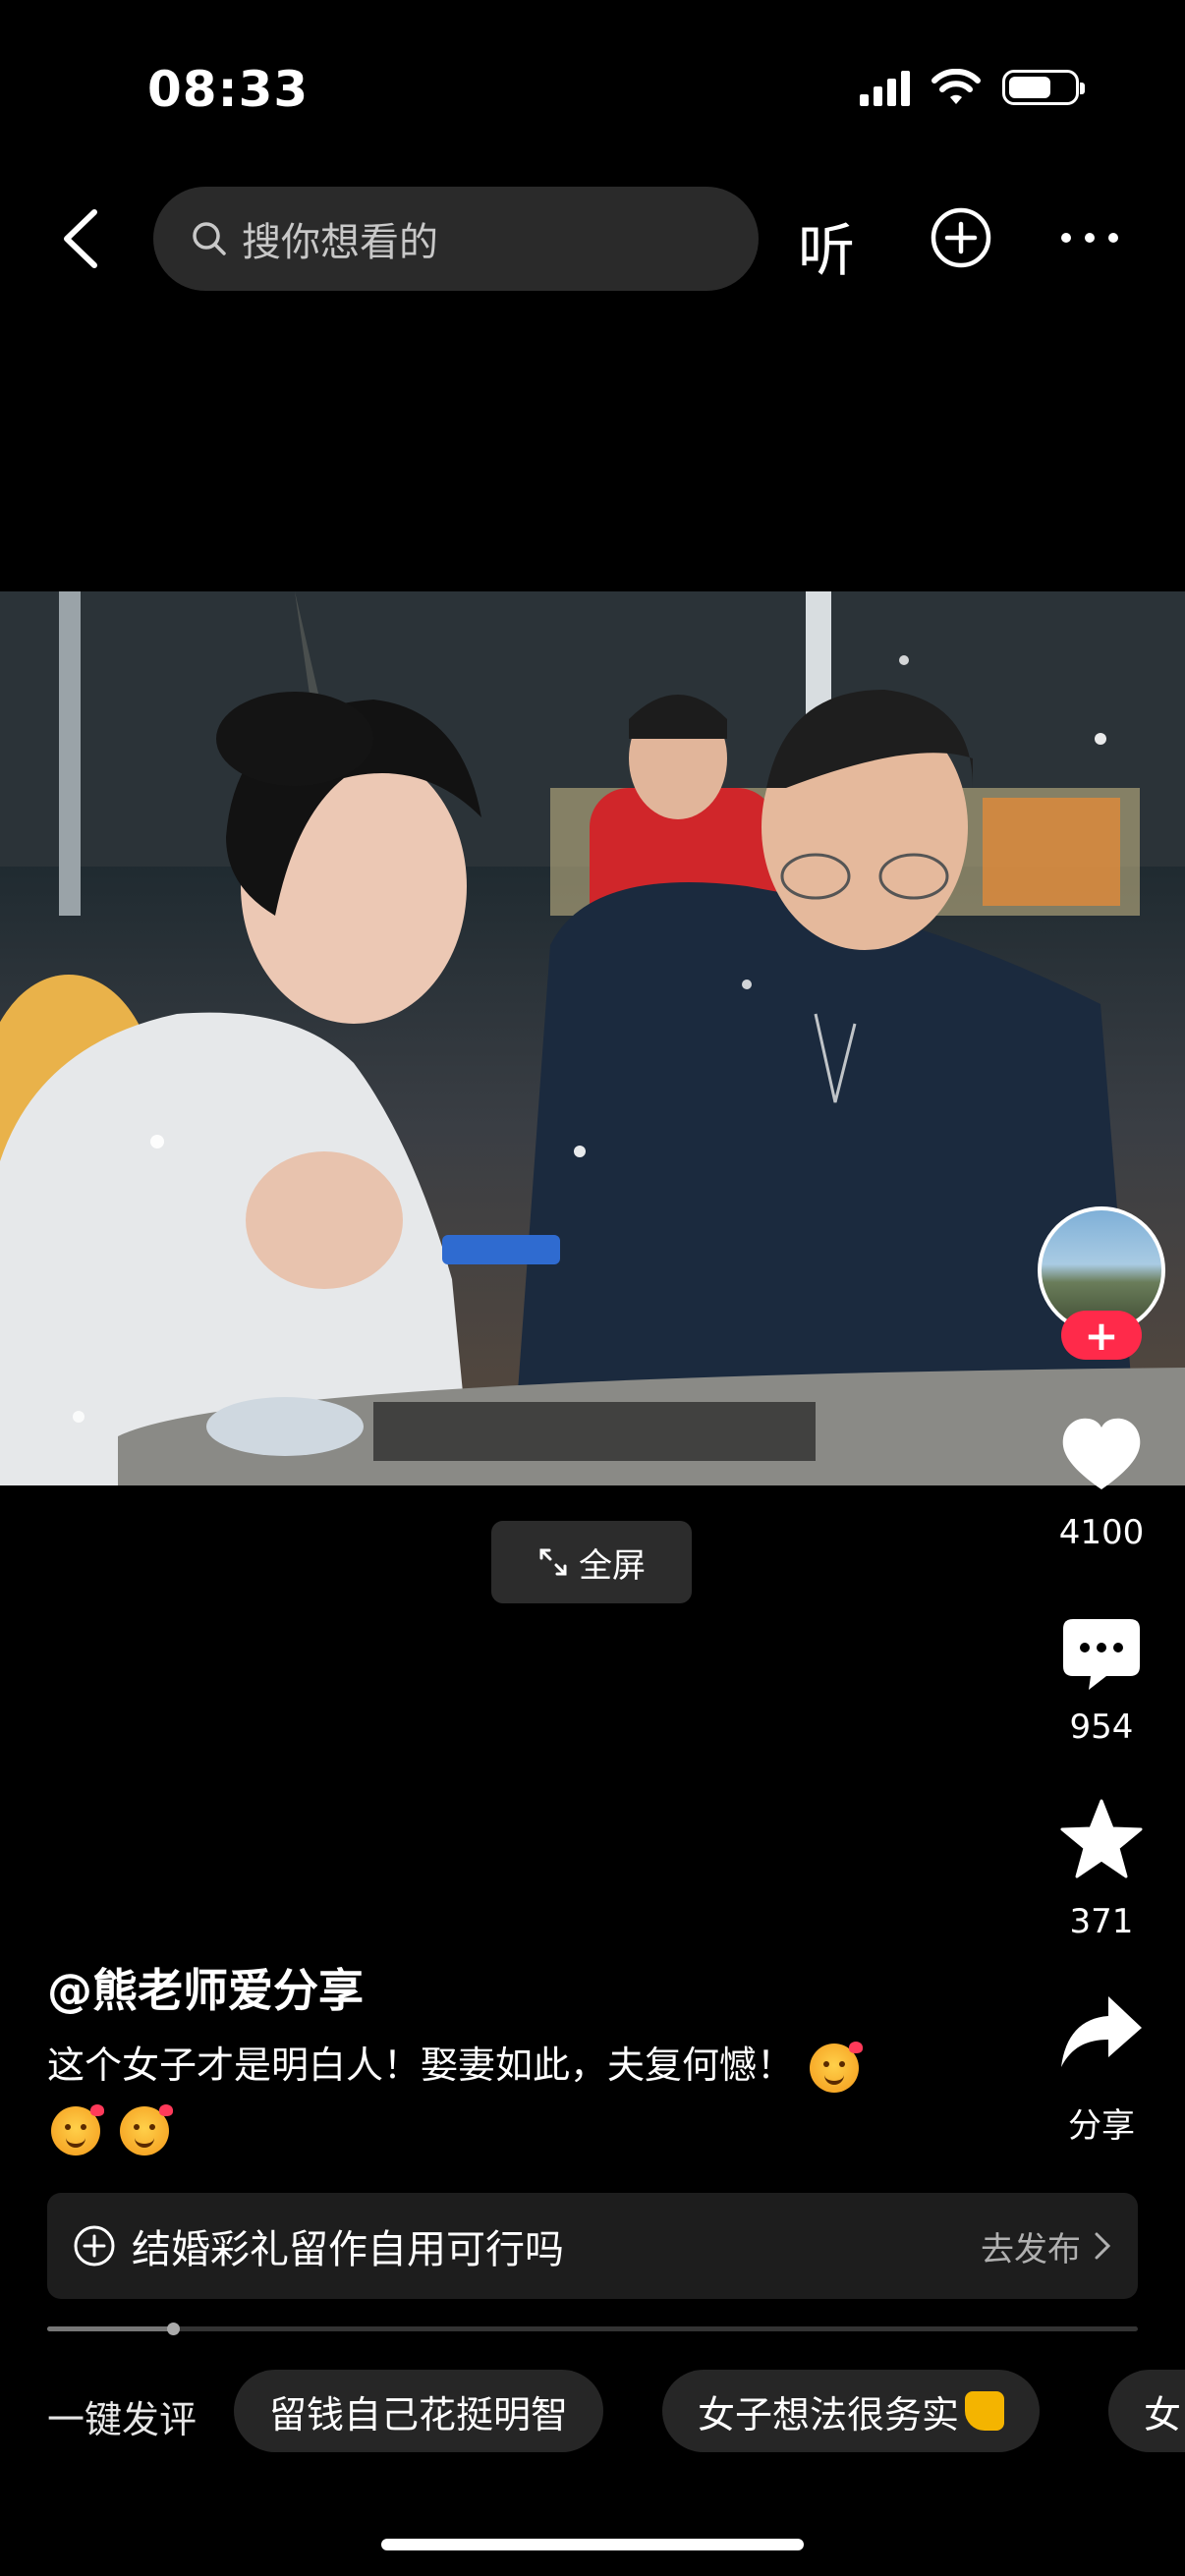 The width and height of the screenshot is (1185, 2576). What do you see at coordinates (1103, 2246) in the screenshot?
I see `chevron-right-icon` at bounding box center [1103, 2246].